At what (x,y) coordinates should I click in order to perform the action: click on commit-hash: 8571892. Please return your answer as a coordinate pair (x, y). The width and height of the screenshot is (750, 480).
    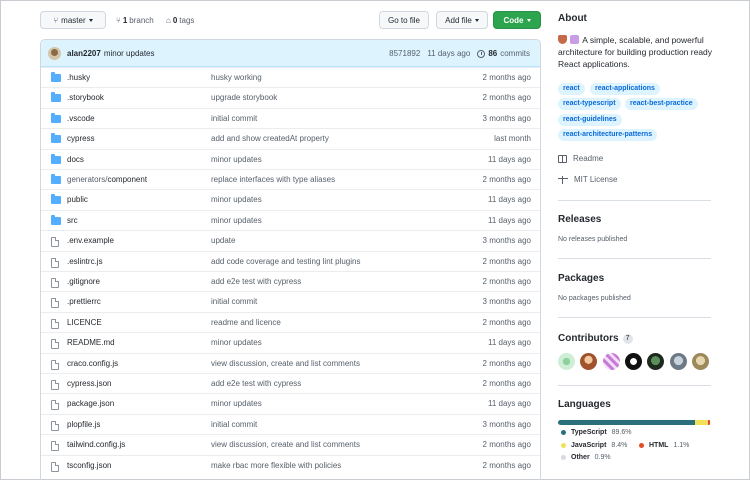
    Looking at the image, I should click on (404, 53).